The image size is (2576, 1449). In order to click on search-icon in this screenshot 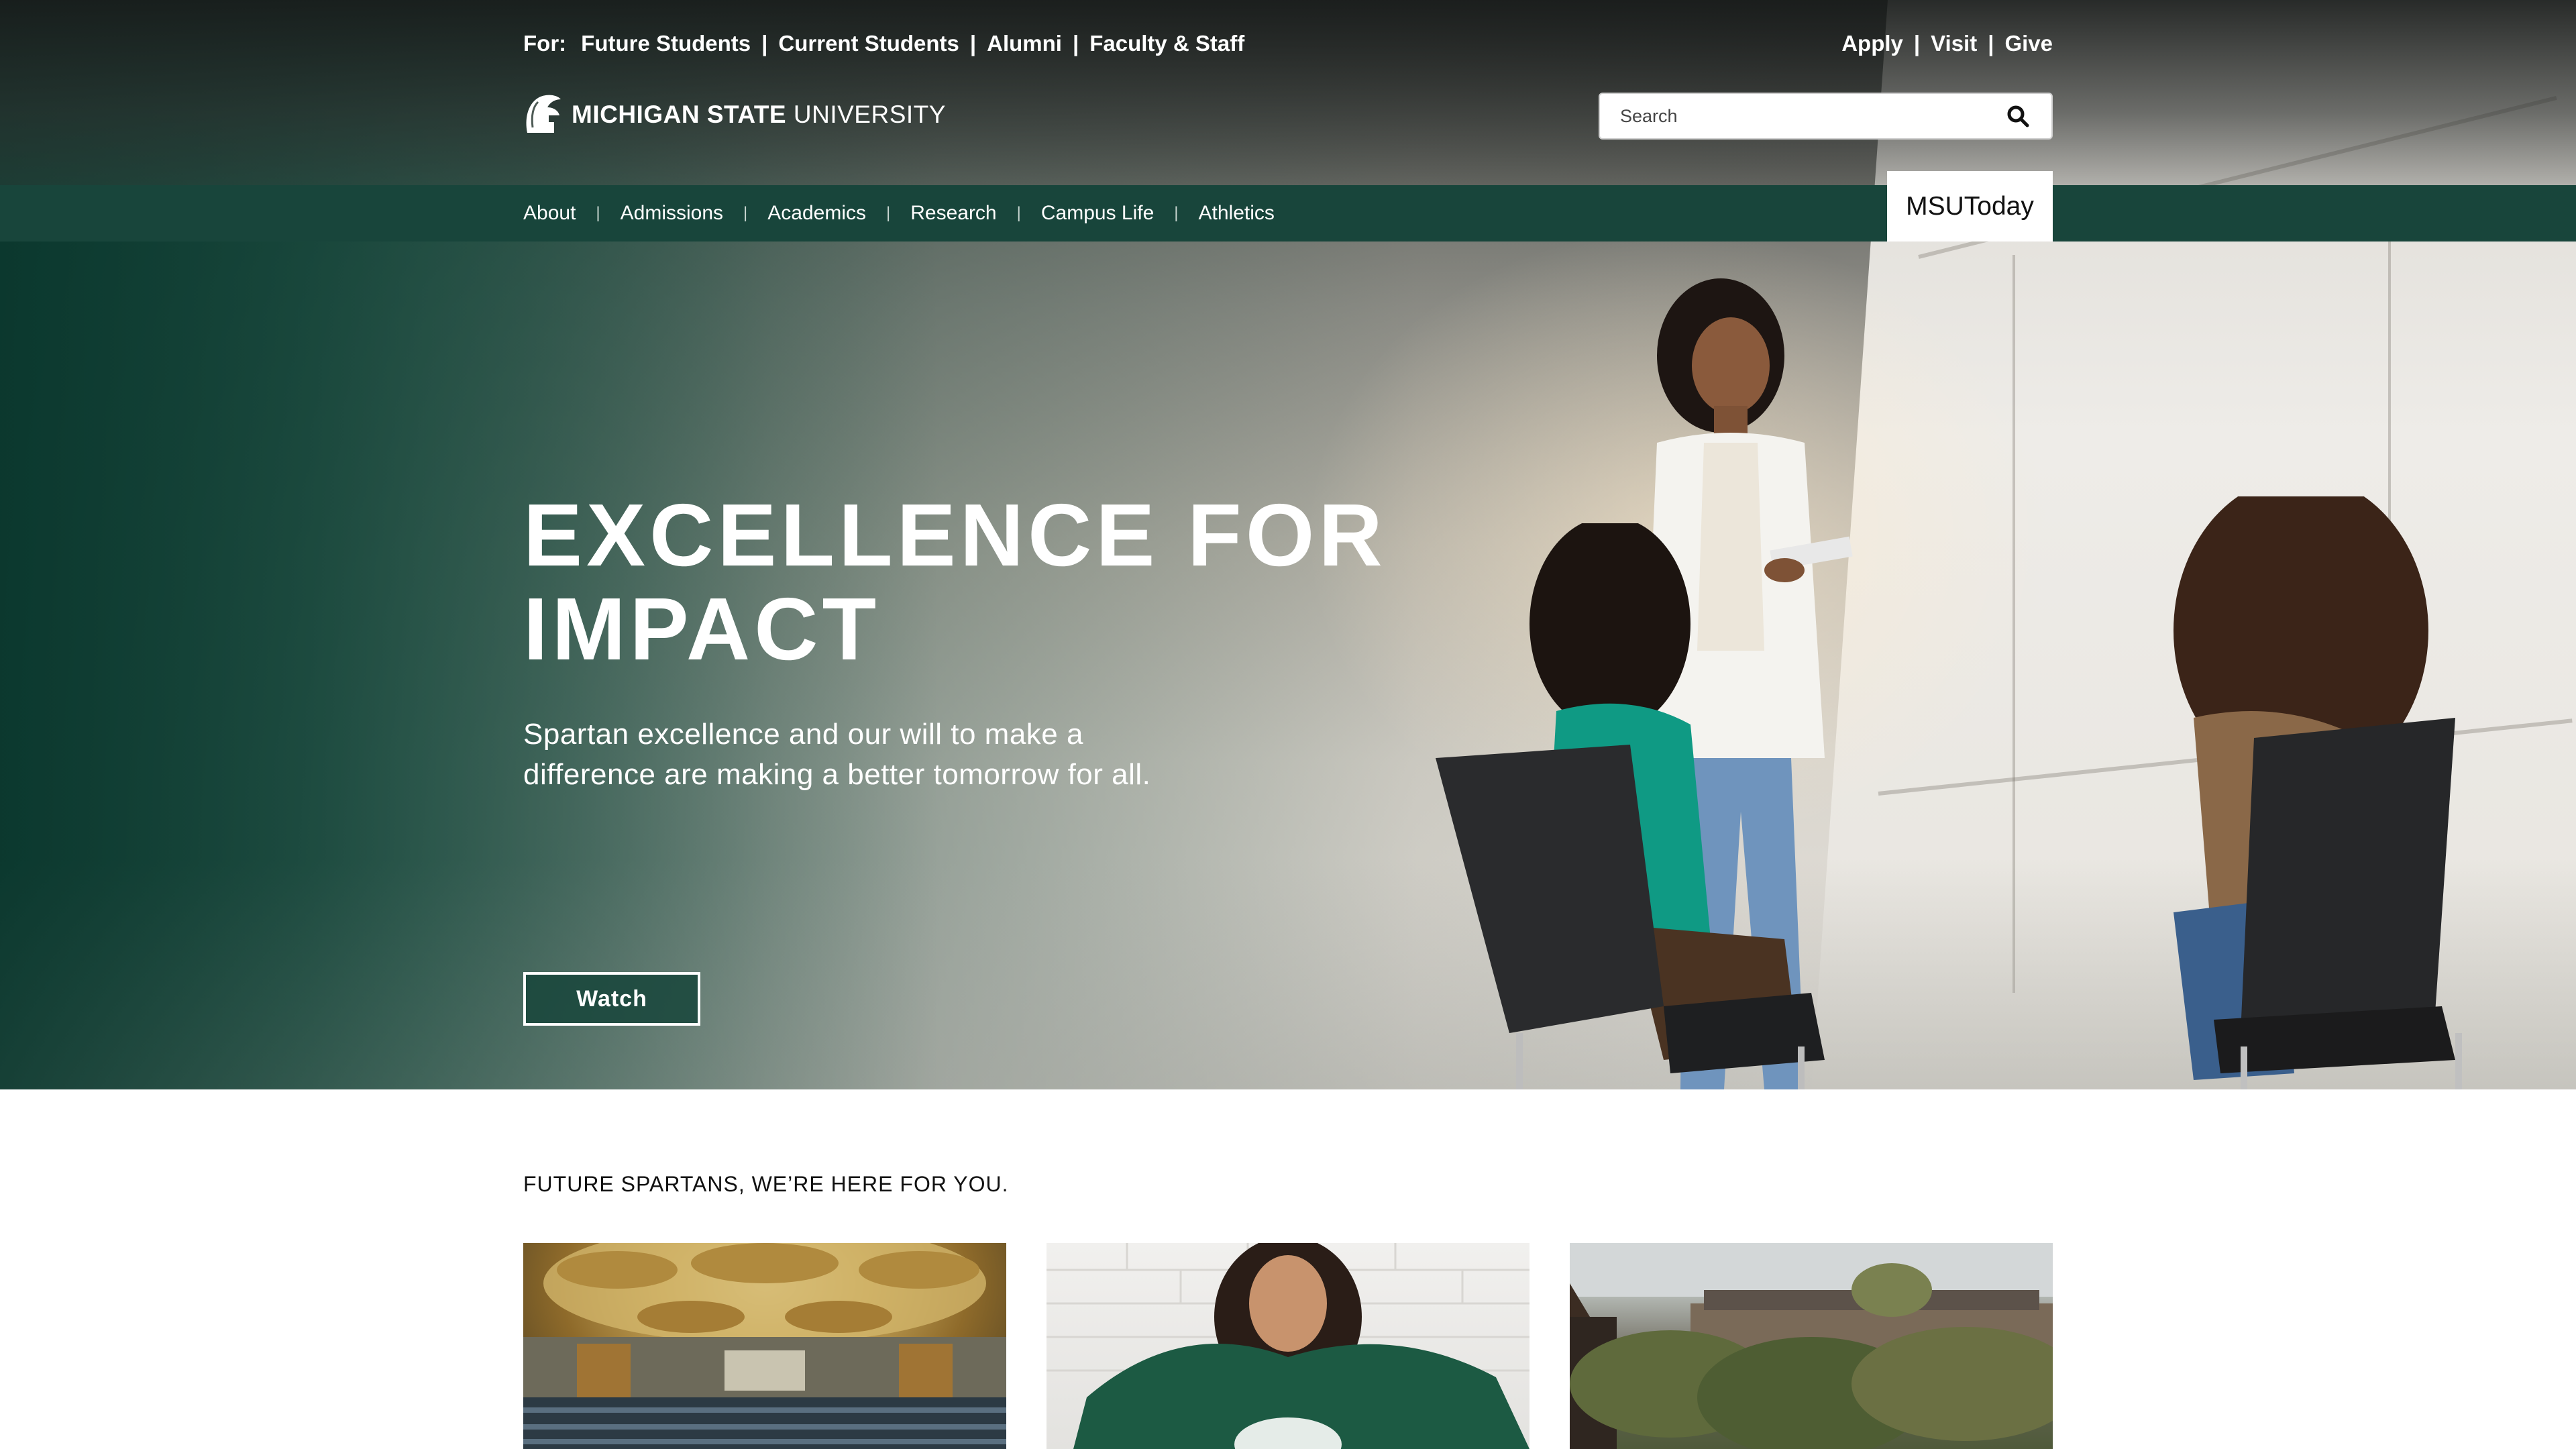, I will do `click(2018, 116)`.